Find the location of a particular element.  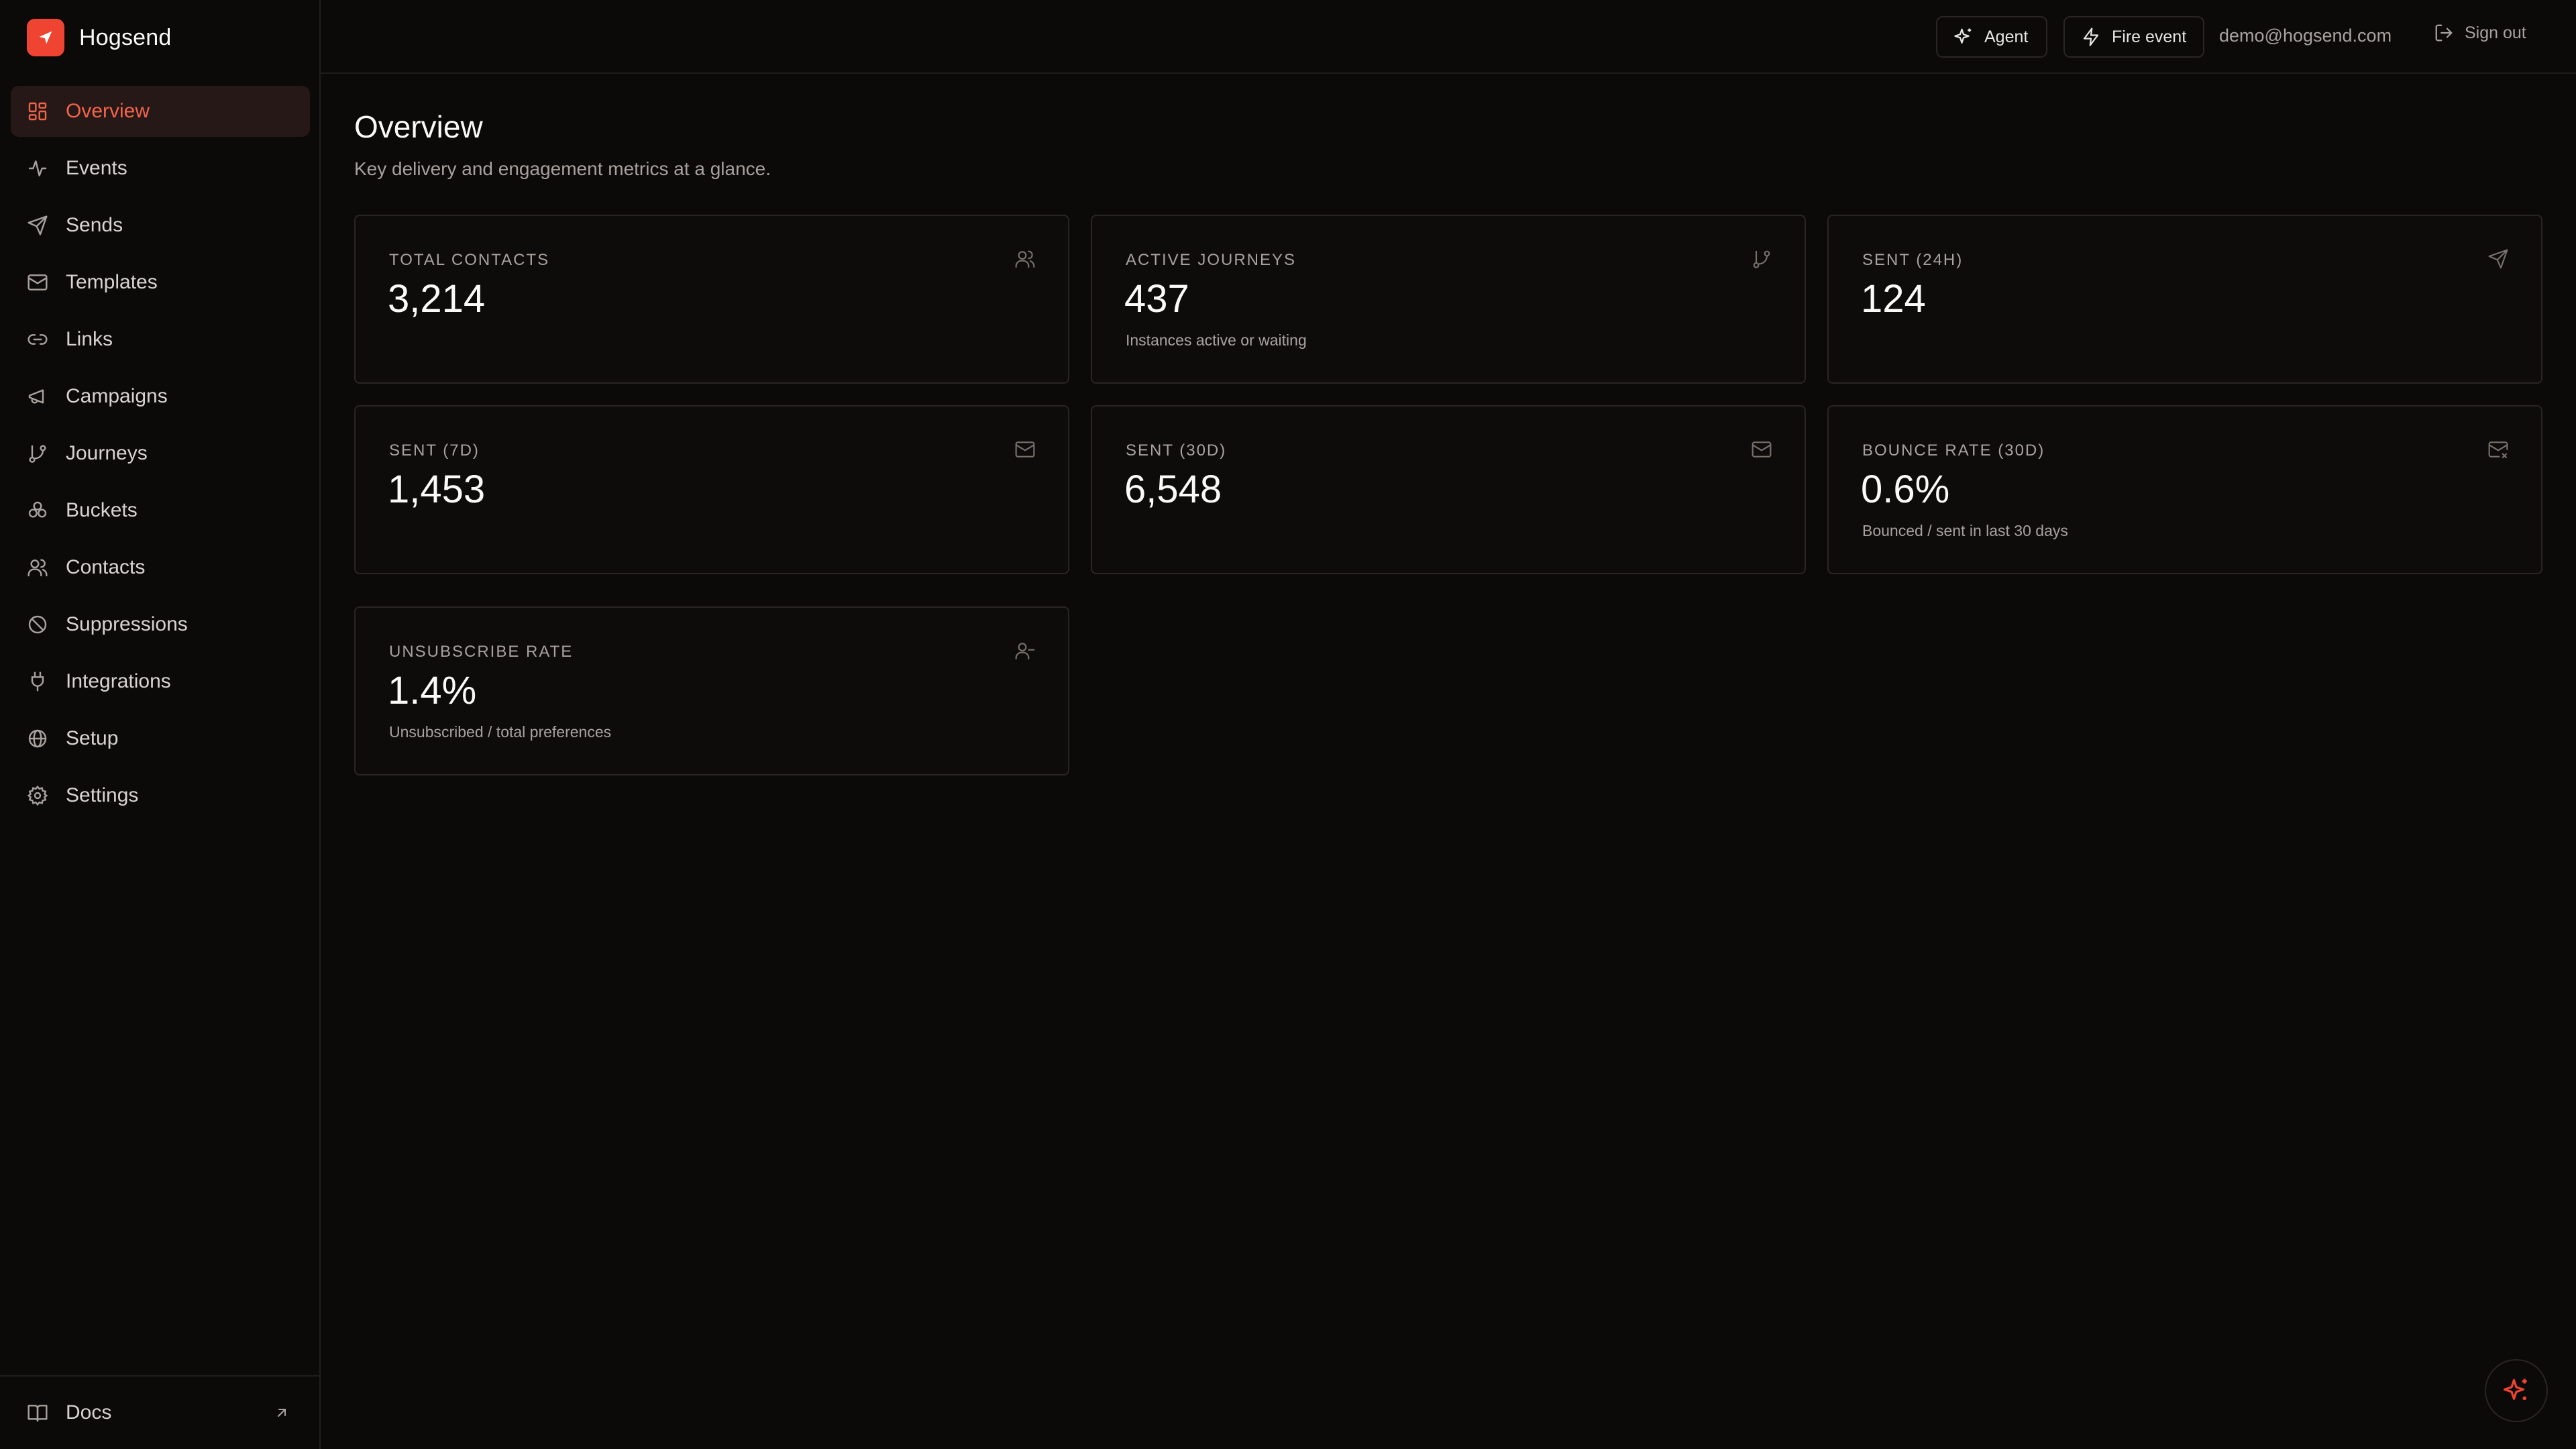

ban-icon is located at coordinates (37, 624).